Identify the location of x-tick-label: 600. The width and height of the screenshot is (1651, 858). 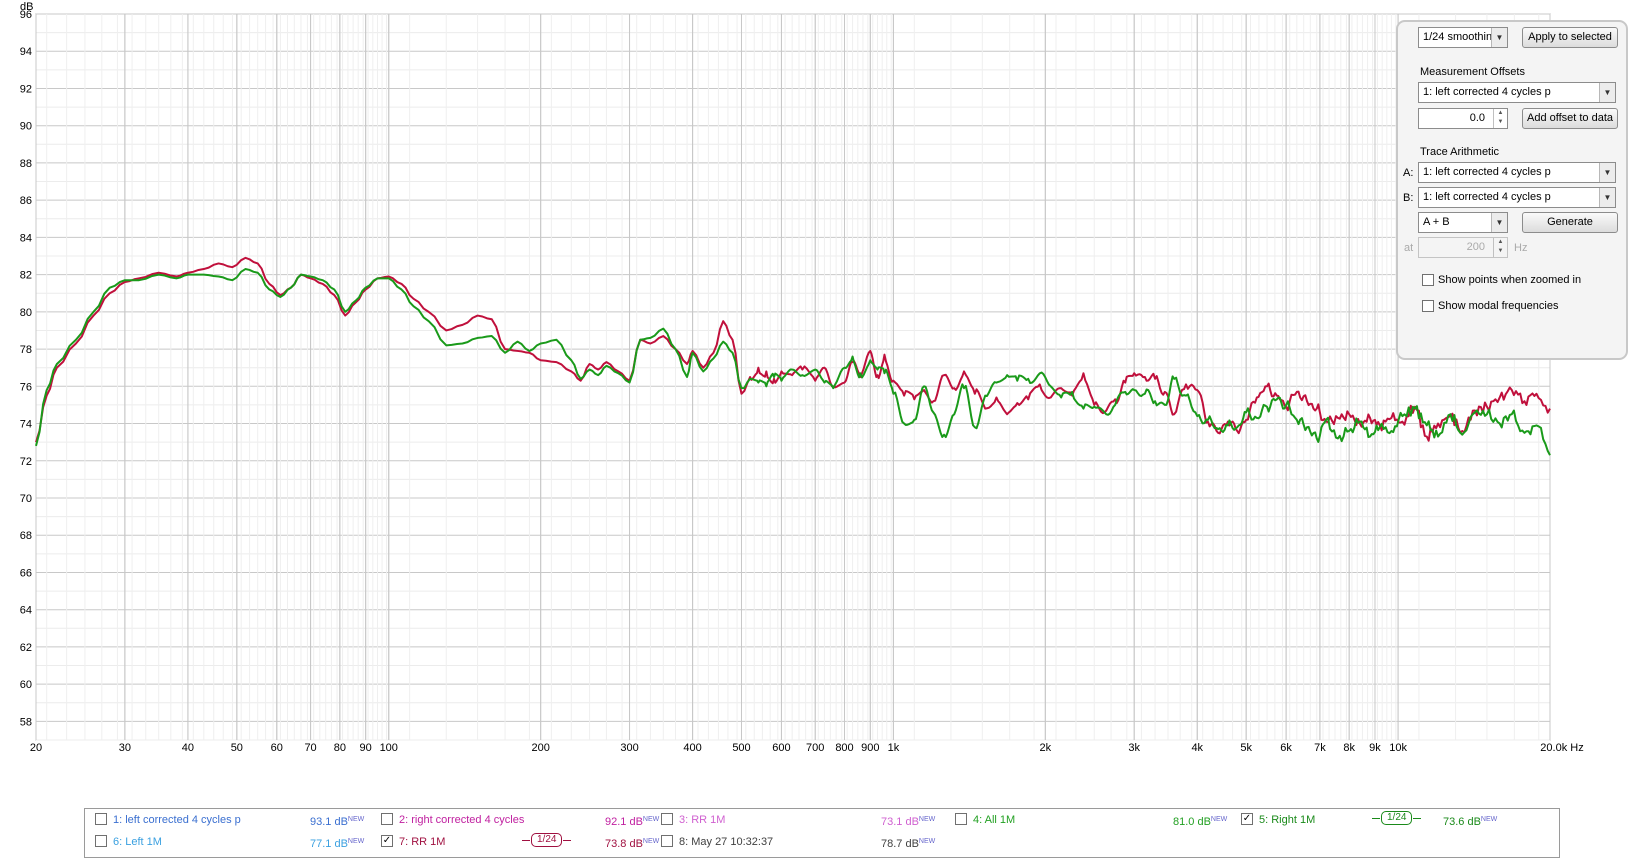
(781, 748).